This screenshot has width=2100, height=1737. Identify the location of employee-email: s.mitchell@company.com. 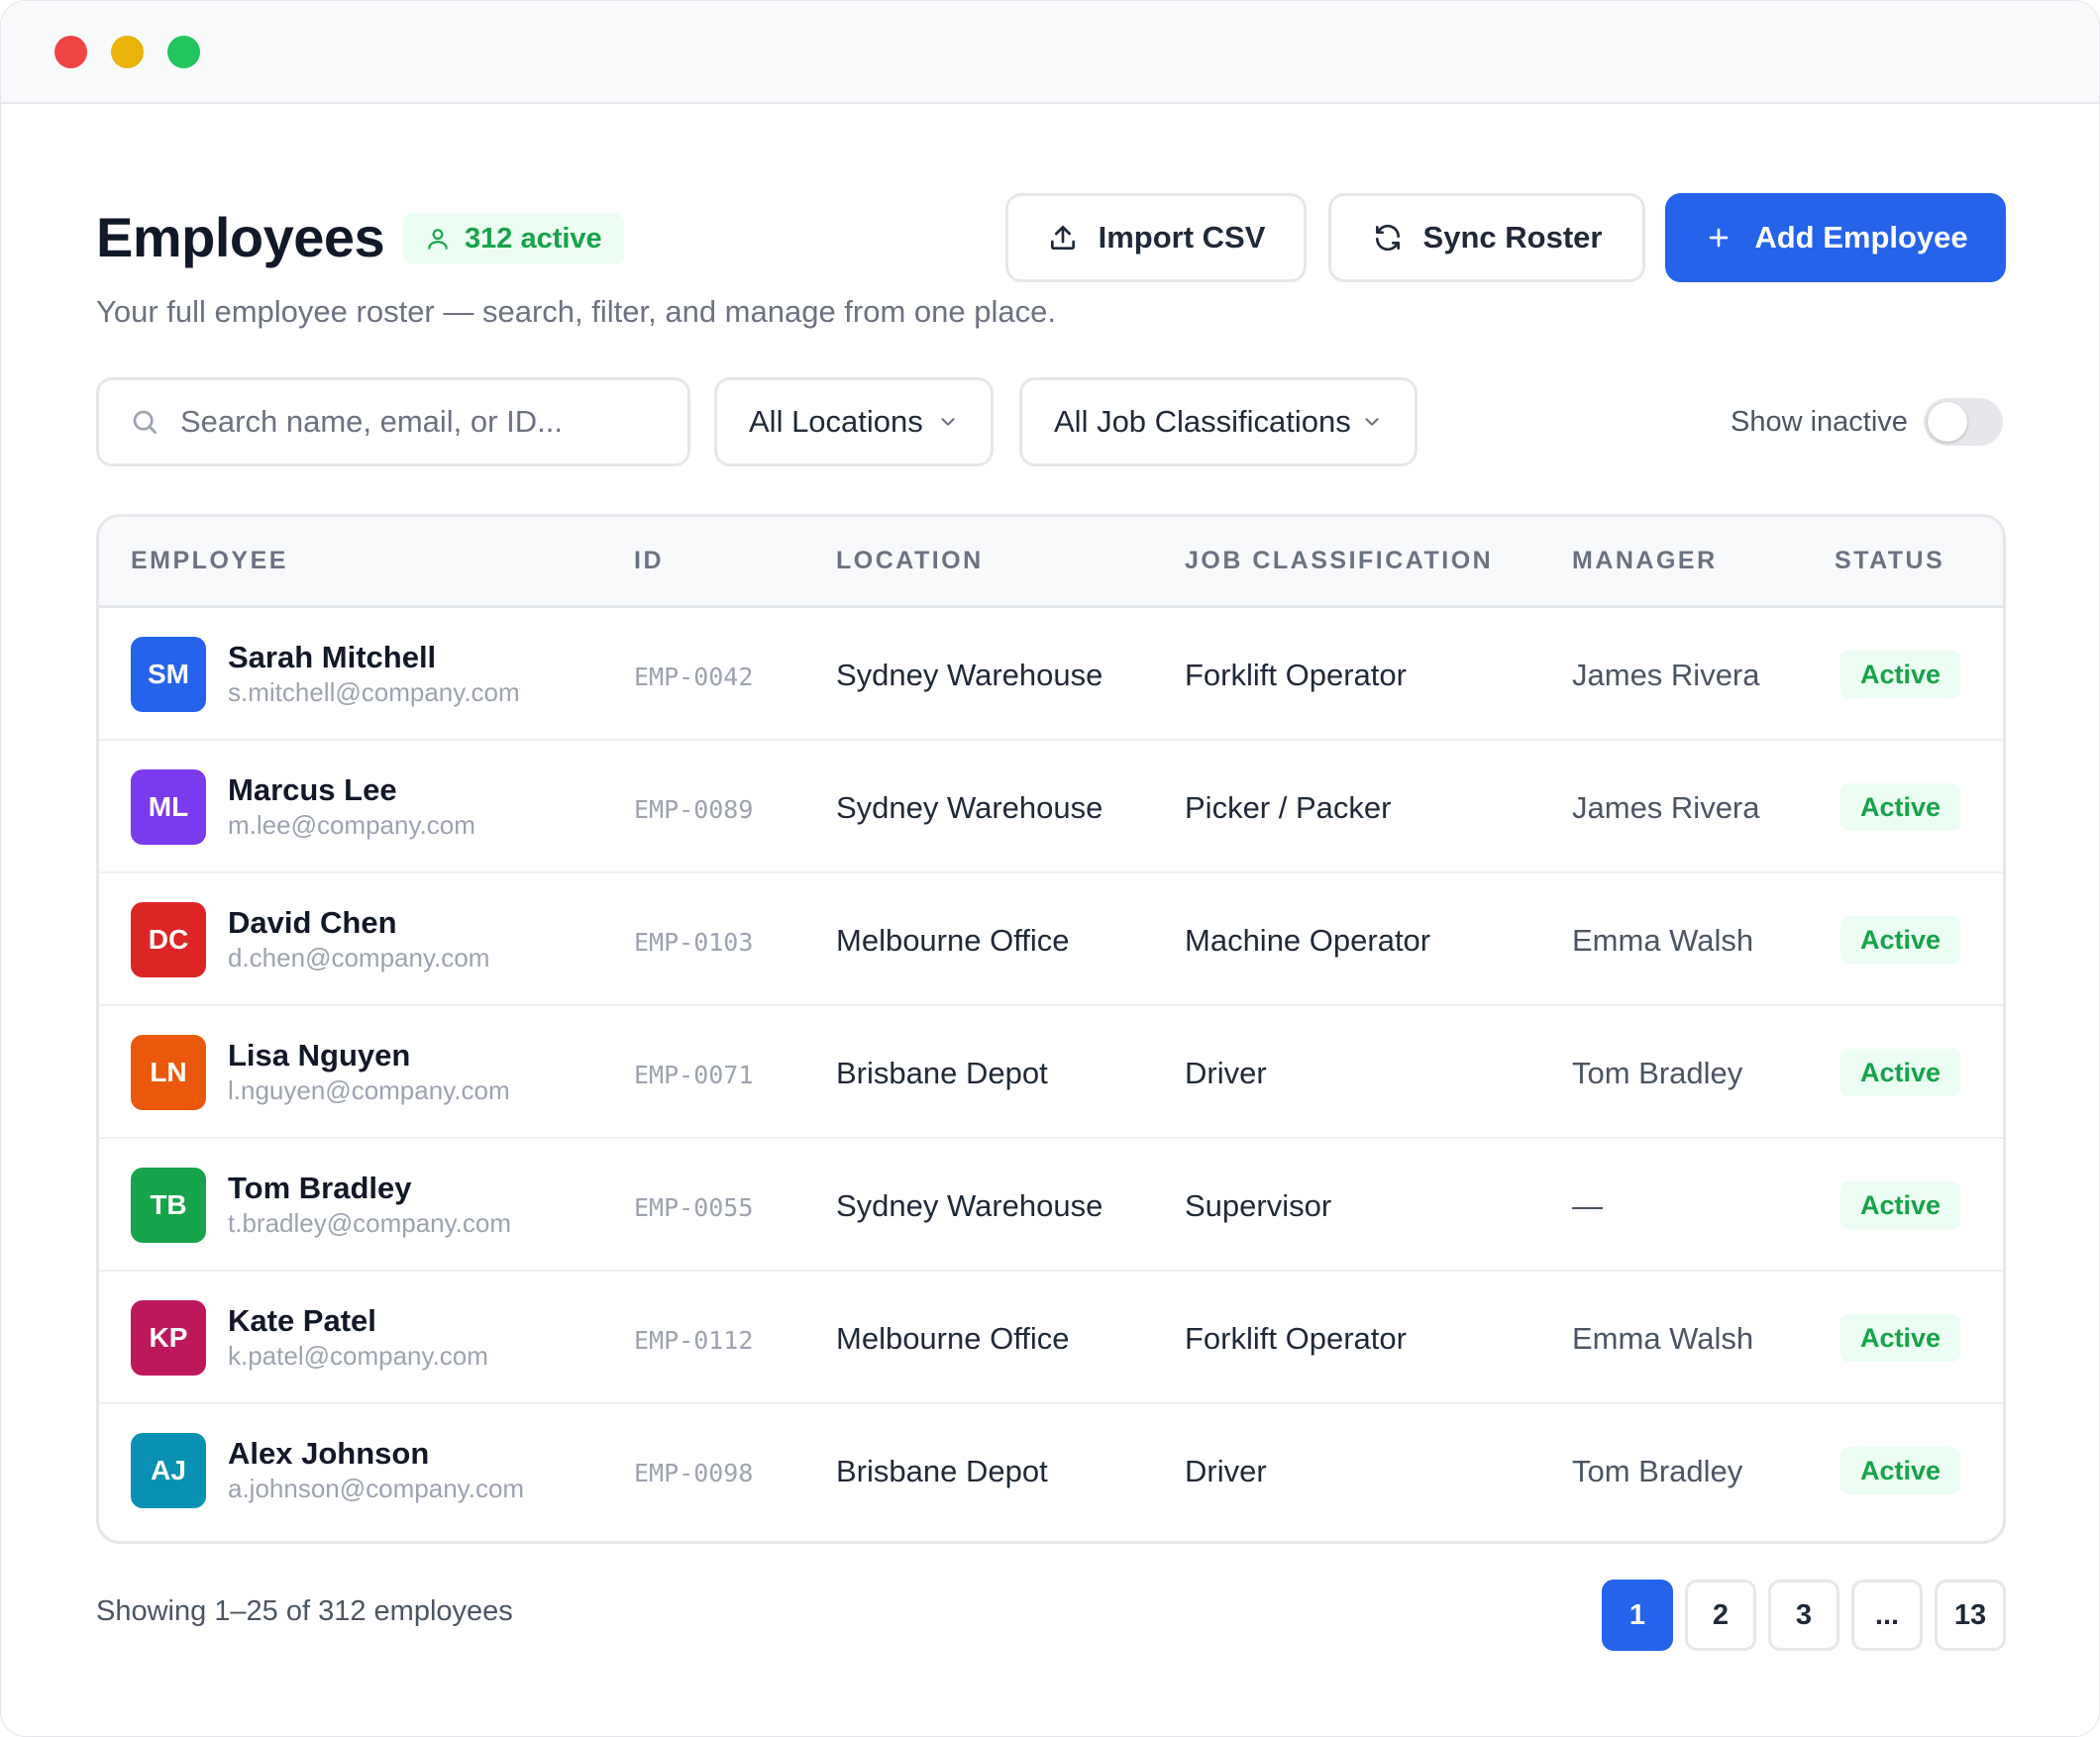
(374, 692).